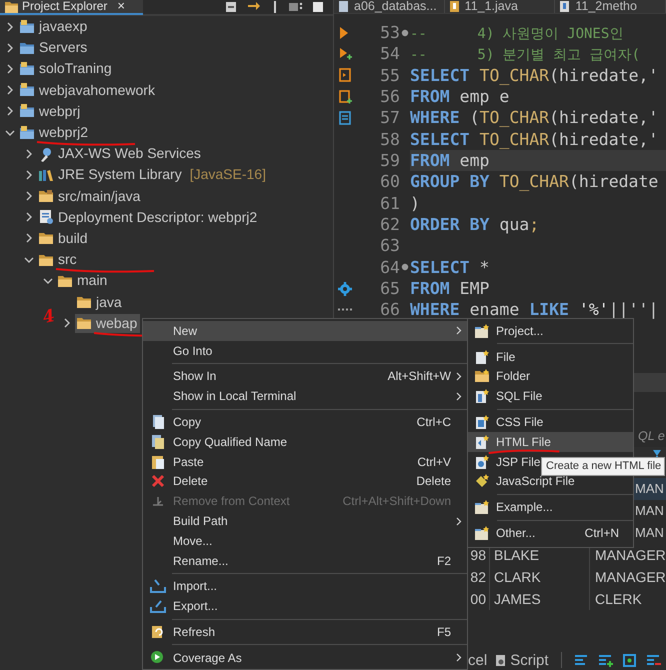  I want to click on menu-item: File, so click(550, 356).